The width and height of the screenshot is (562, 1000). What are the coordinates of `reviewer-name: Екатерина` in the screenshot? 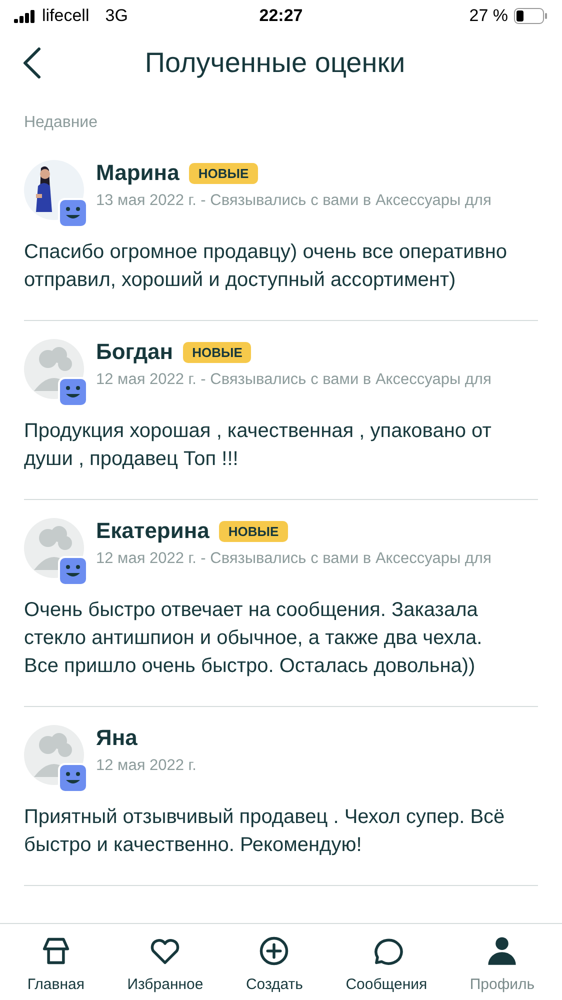 It's located at (153, 531).